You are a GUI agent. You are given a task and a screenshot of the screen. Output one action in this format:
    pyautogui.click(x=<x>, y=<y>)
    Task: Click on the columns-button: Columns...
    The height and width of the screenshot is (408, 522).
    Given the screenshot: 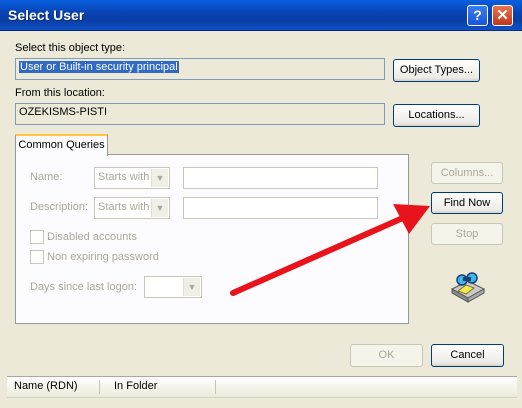 What is the action you would take?
    pyautogui.click(x=467, y=173)
    